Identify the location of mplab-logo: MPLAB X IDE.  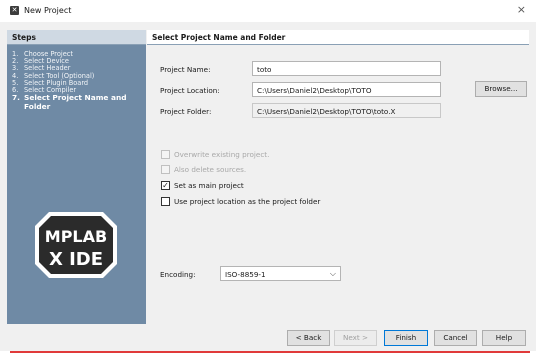
(76, 245).